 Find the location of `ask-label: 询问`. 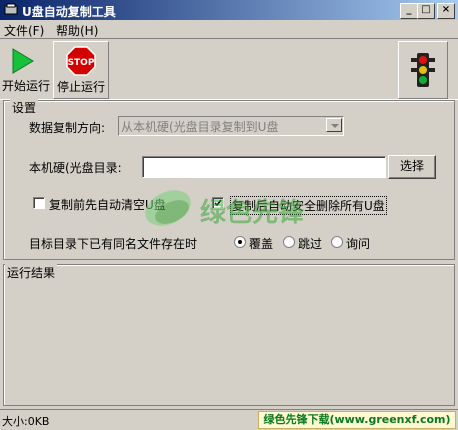

ask-label: 询问 is located at coordinates (358, 244).